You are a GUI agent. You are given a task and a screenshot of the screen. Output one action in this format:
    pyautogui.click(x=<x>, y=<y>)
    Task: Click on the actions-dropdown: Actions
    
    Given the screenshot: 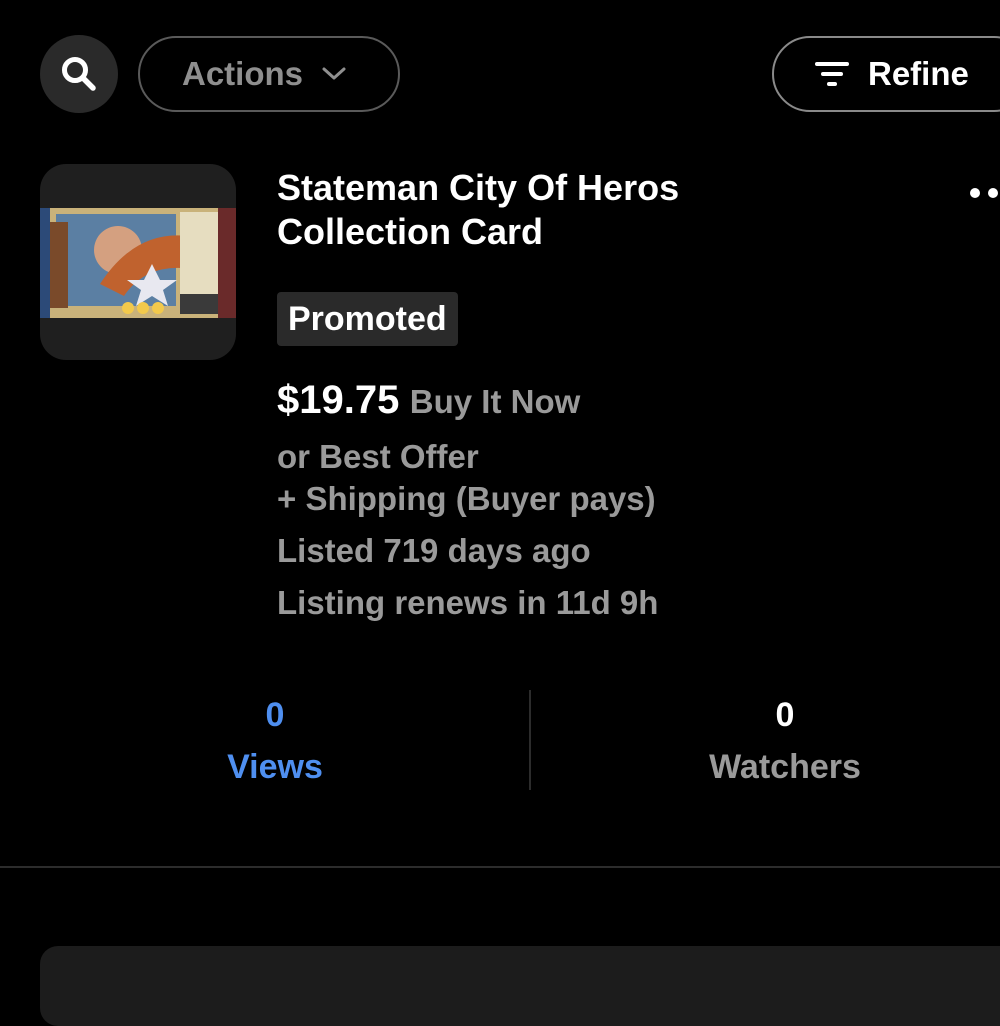 What is the action you would take?
    pyautogui.click(x=269, y=74)
    